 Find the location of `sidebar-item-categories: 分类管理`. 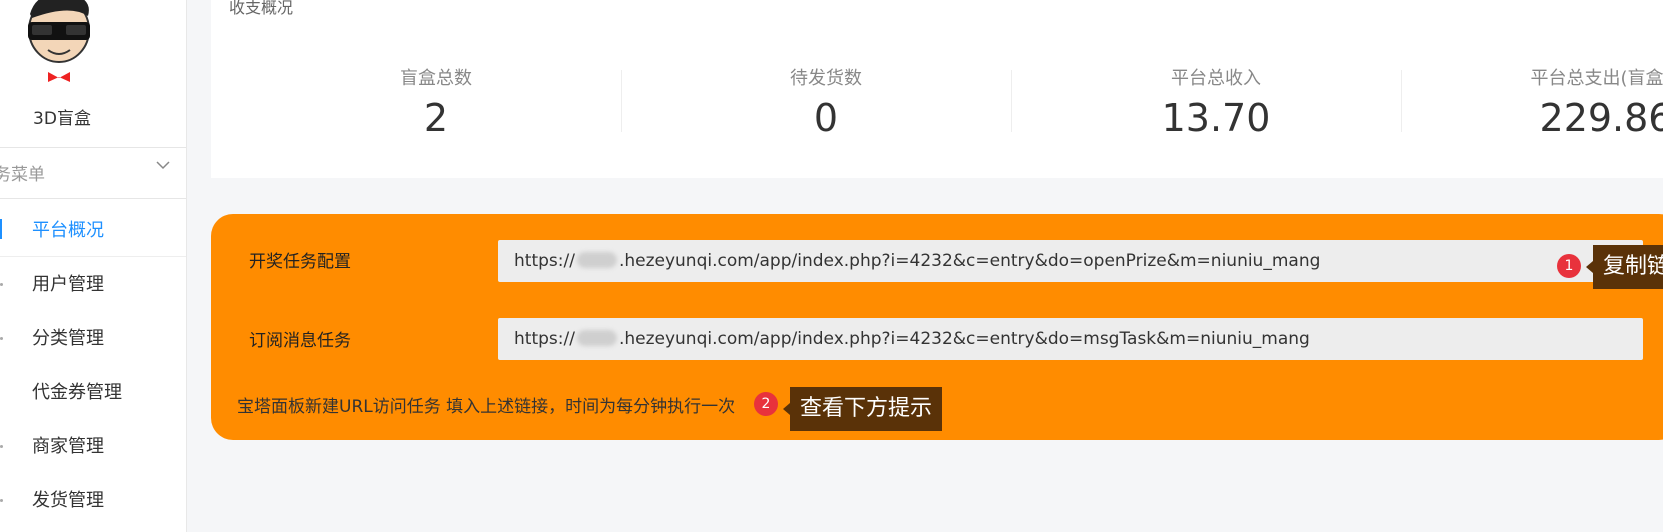

sidebar-item-categories: 分类管理 is located at coordinates (93, 336).